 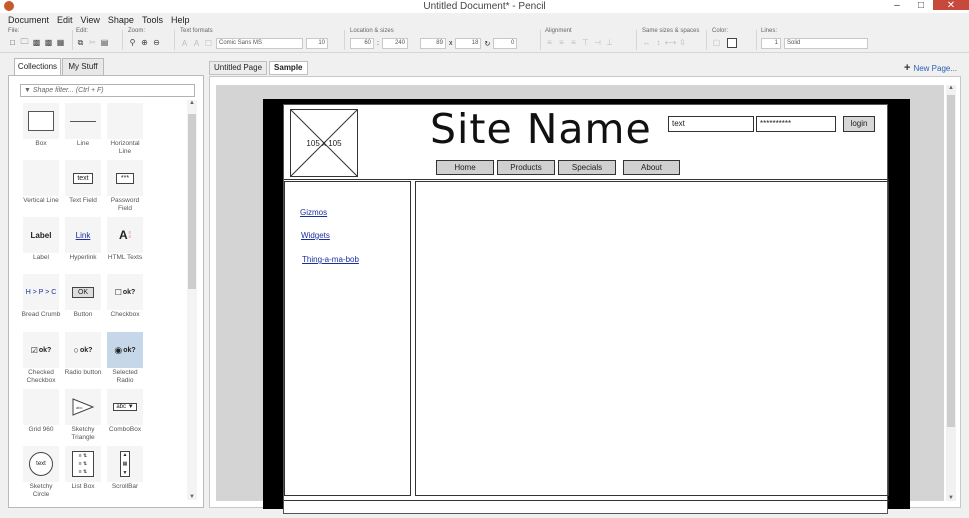 What do you see at coordinates (83, 125) in the screenshot?
I see `shape-line: Line` at bounding box center [83, 125].